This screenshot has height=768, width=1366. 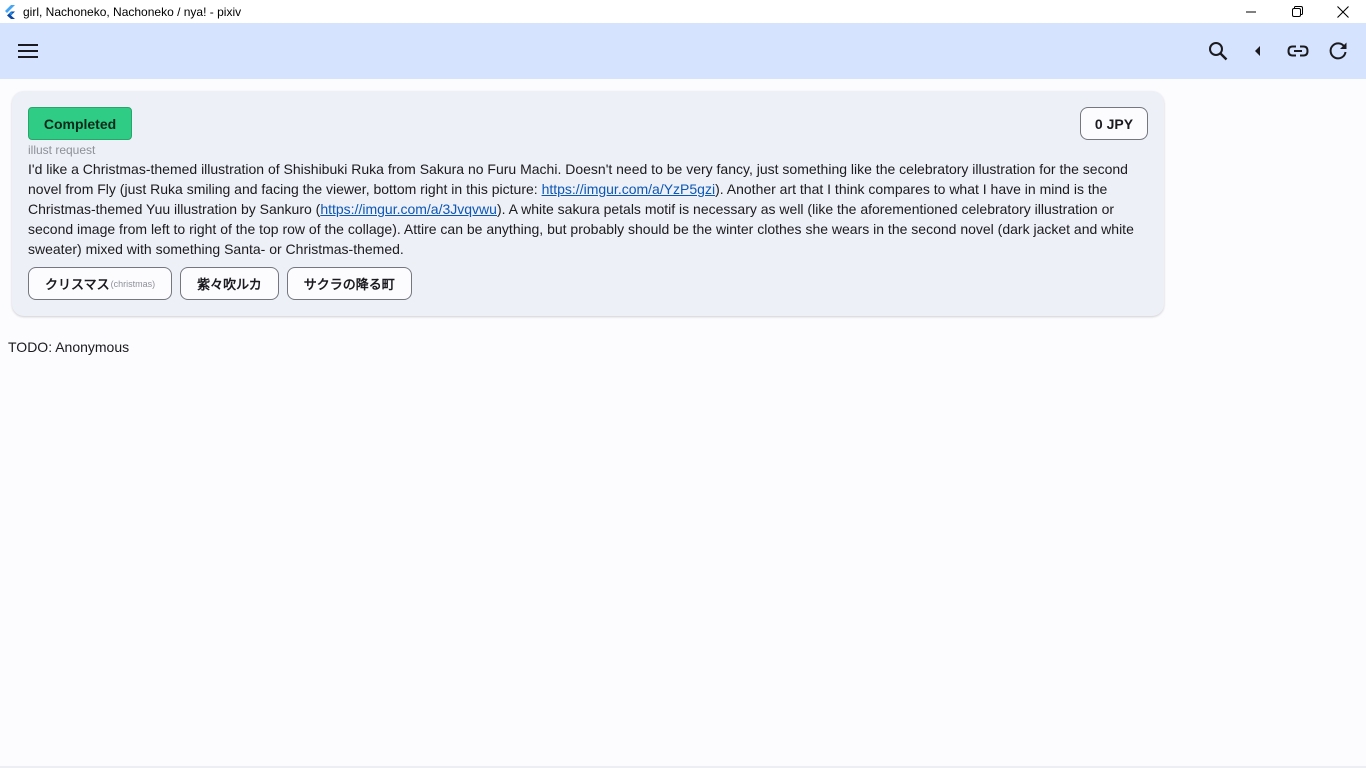 I want to click on imgur-link-1: https://imgur.com/a/YzP5gzi, so click(x=629, y=189).